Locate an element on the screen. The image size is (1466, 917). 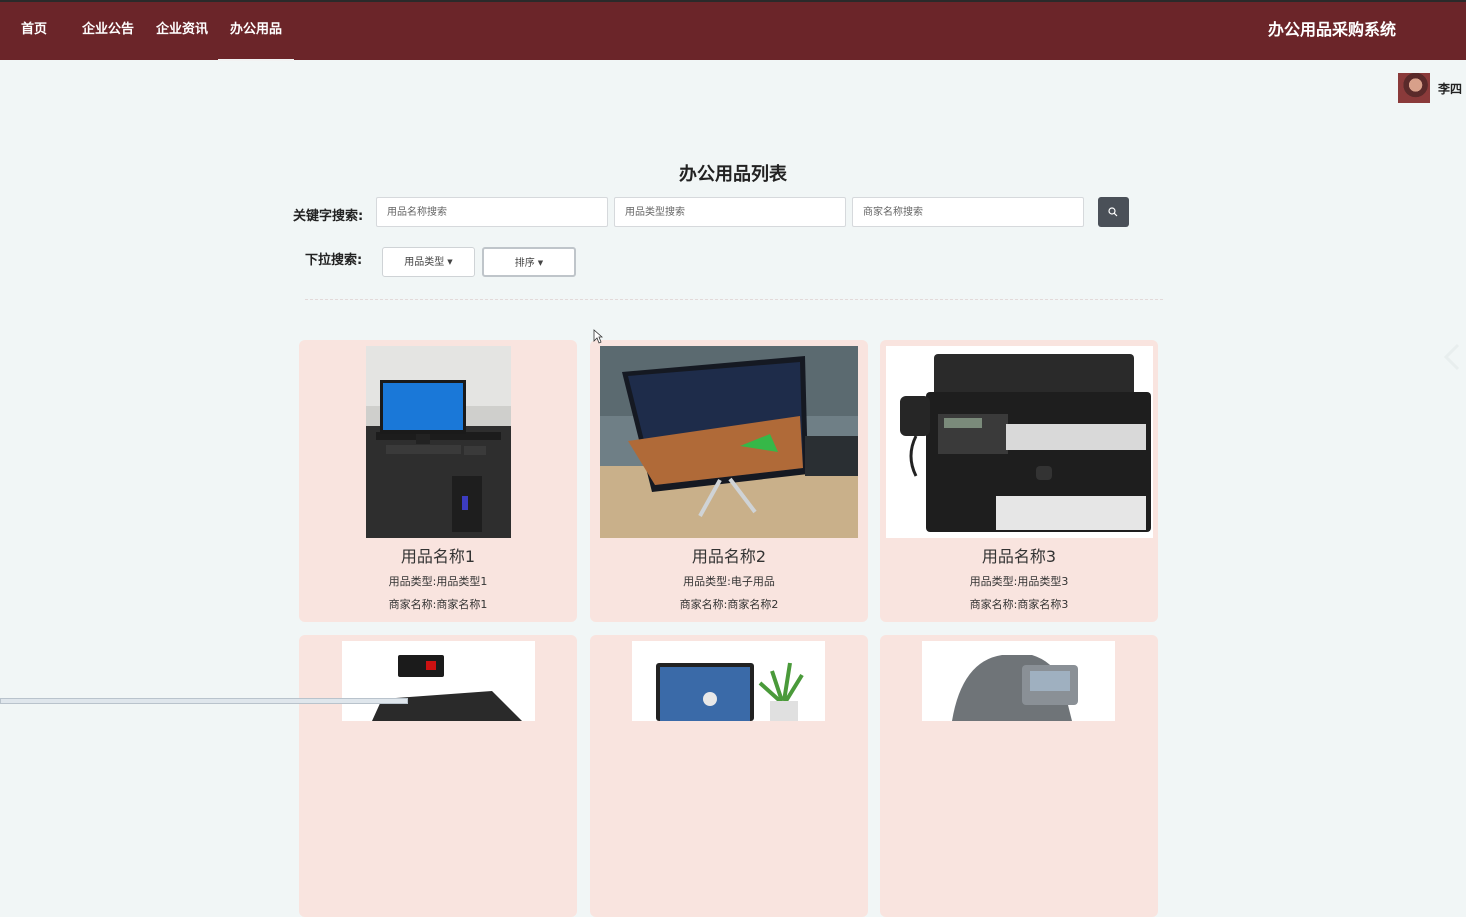
product-type-search-input is located at coordinates (730, 212).